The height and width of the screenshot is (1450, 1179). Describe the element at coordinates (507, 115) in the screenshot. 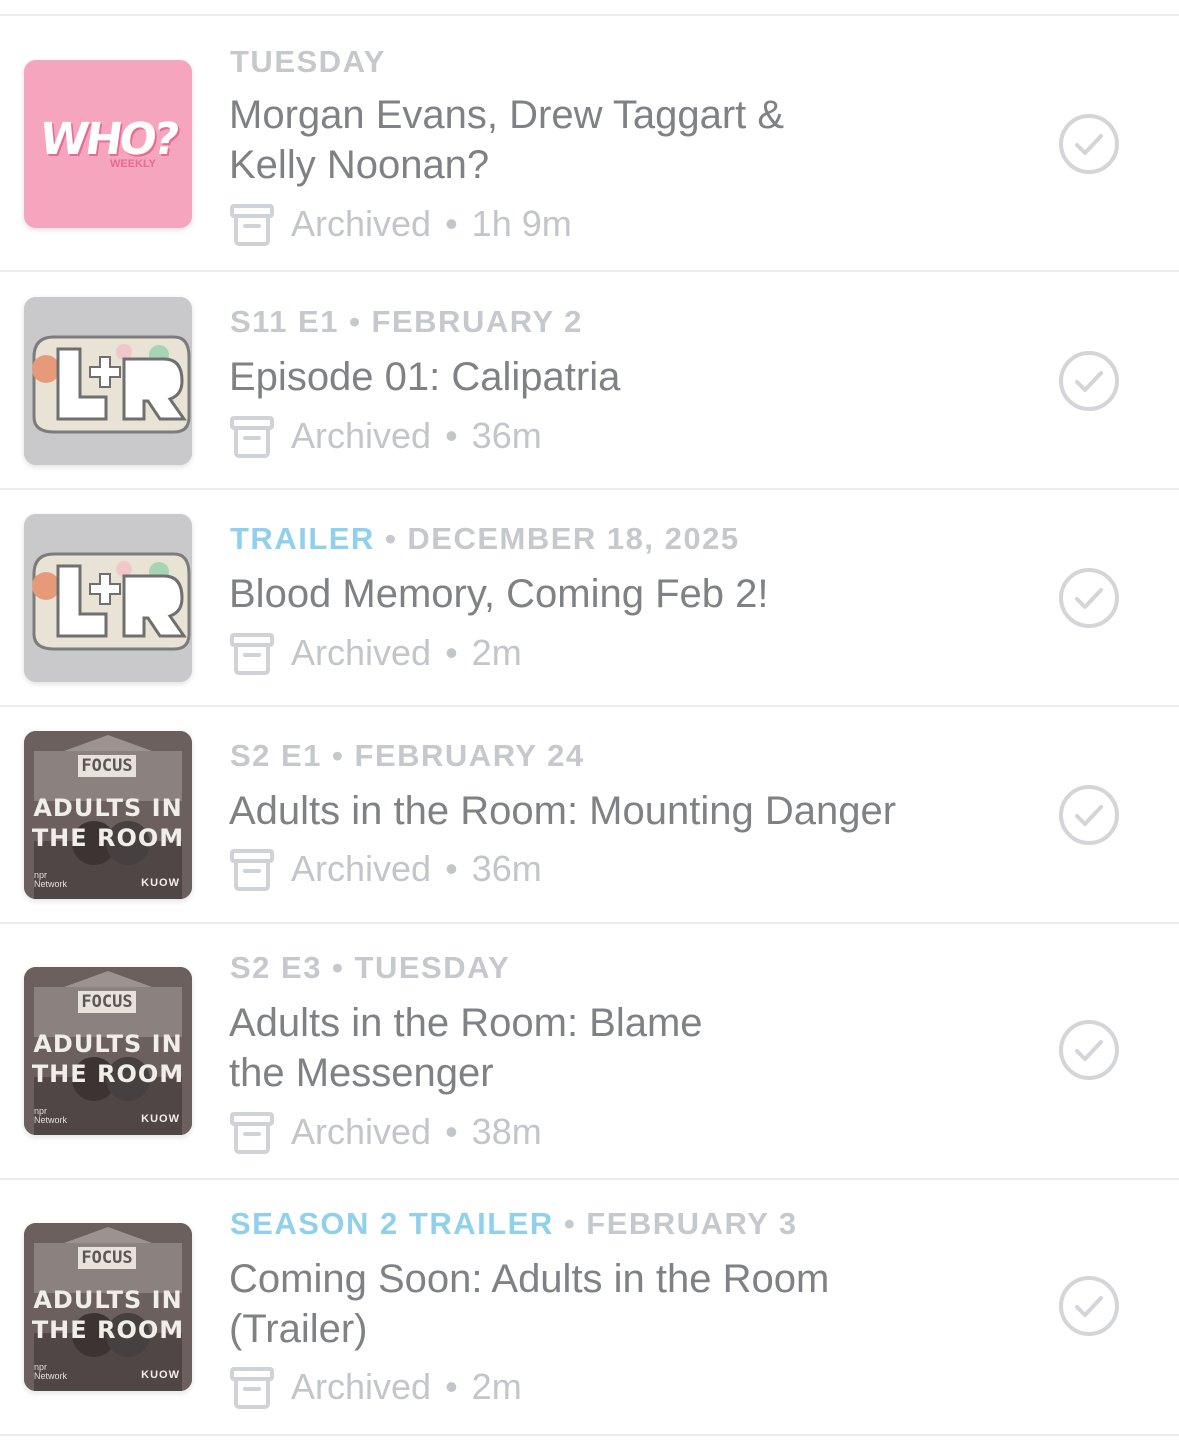

I see `episode-title-line: Morgan Evans, Drew Taggart &` at that location.